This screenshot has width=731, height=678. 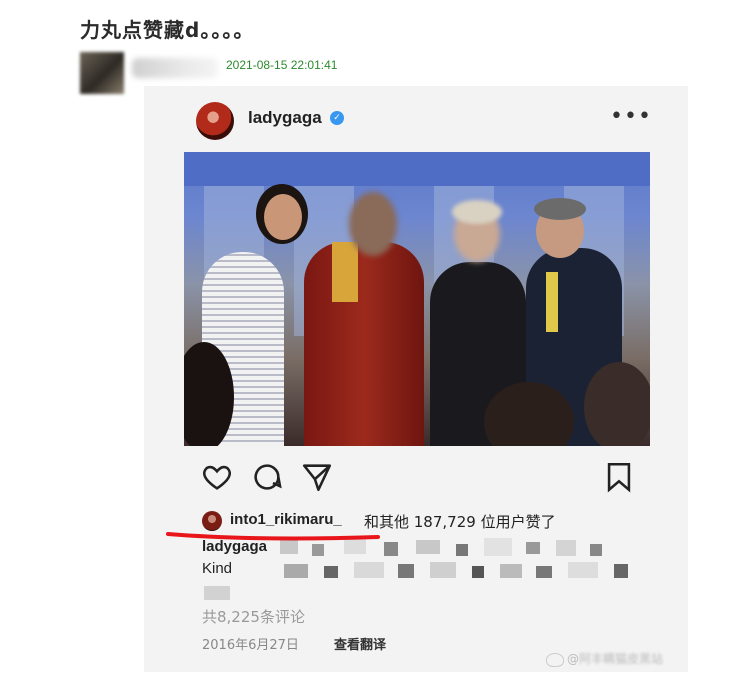 I want to click on watermark-text: 阿丰瞒猫皮黑站, so click(x=621, y=659).